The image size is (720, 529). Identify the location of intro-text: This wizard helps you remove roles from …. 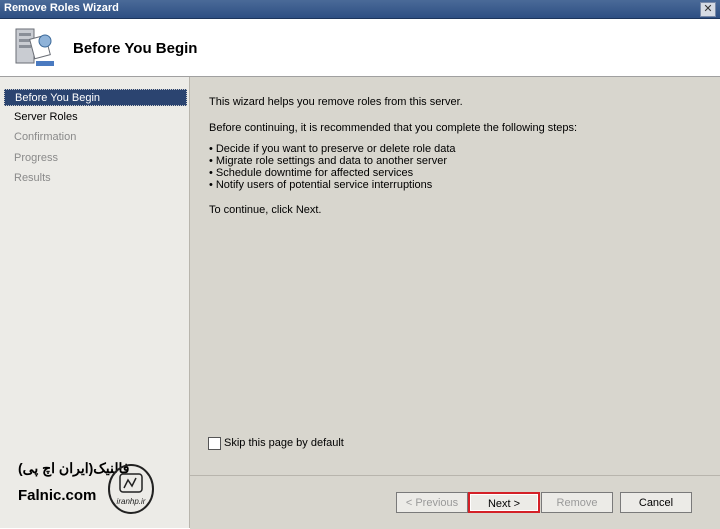
(336, 102).